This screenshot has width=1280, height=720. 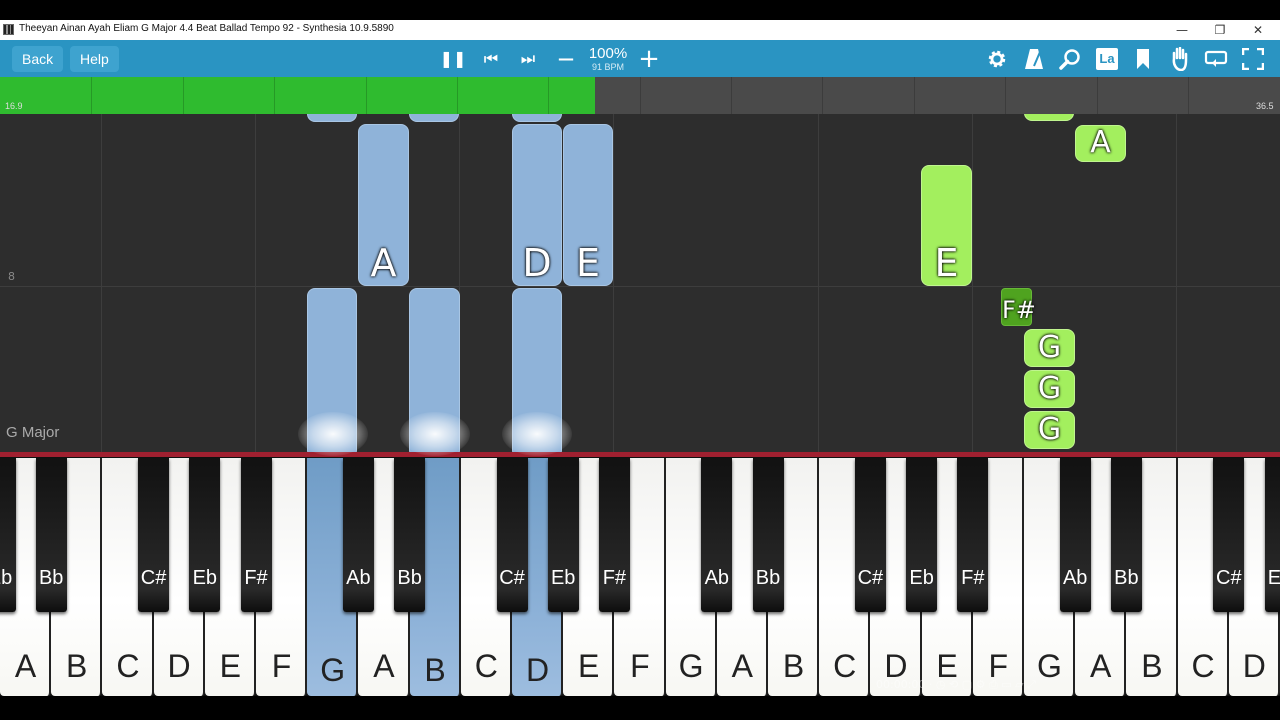 I want to click on settings-button, so click(x=997, y=59).